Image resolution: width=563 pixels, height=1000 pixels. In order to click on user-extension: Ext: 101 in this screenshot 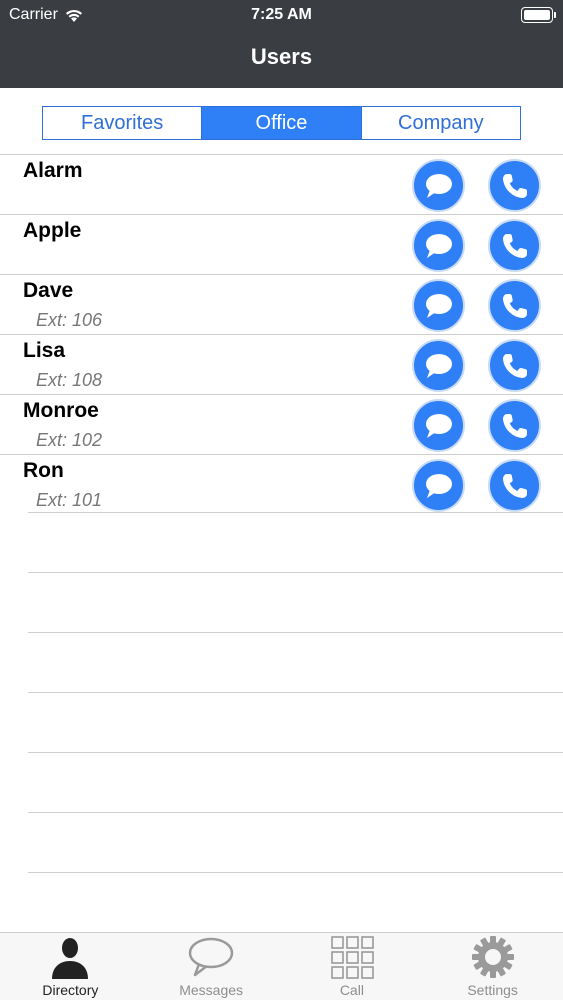, I will do `click(69, 500)`.